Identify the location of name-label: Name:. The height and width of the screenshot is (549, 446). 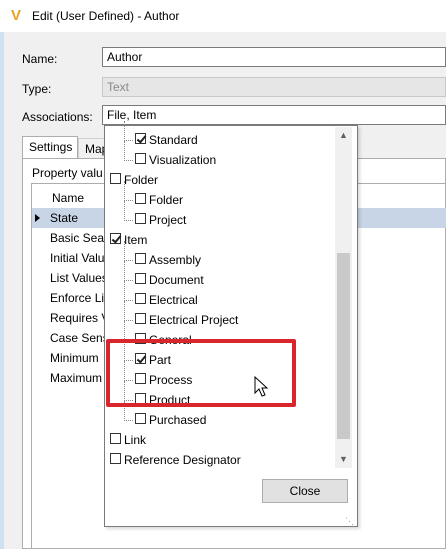
(40, 59).